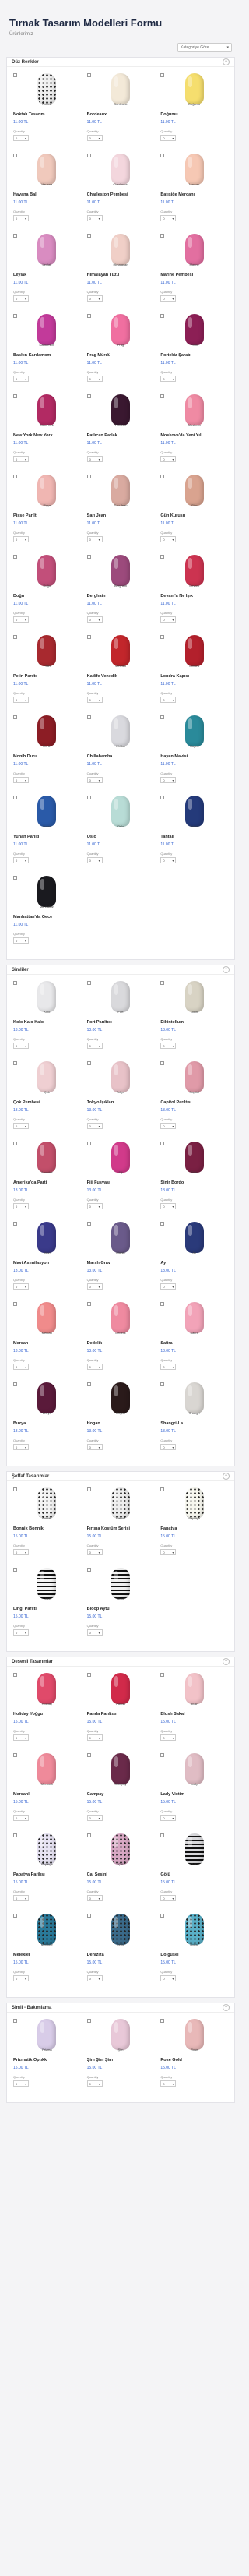  Describe the element at coordinates (120, 1662) in the screenshot. I see `section-header: Desenli Tasarımlar −` at that location.